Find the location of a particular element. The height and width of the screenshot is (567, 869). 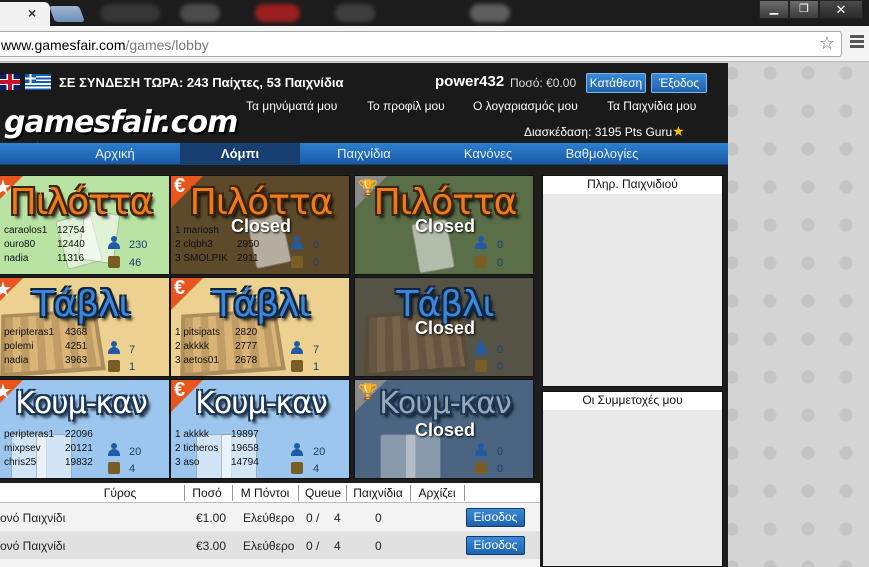

tile-tavli-tournament: Τάβλι Closed 0 0 is located at coordinates (444, 327).